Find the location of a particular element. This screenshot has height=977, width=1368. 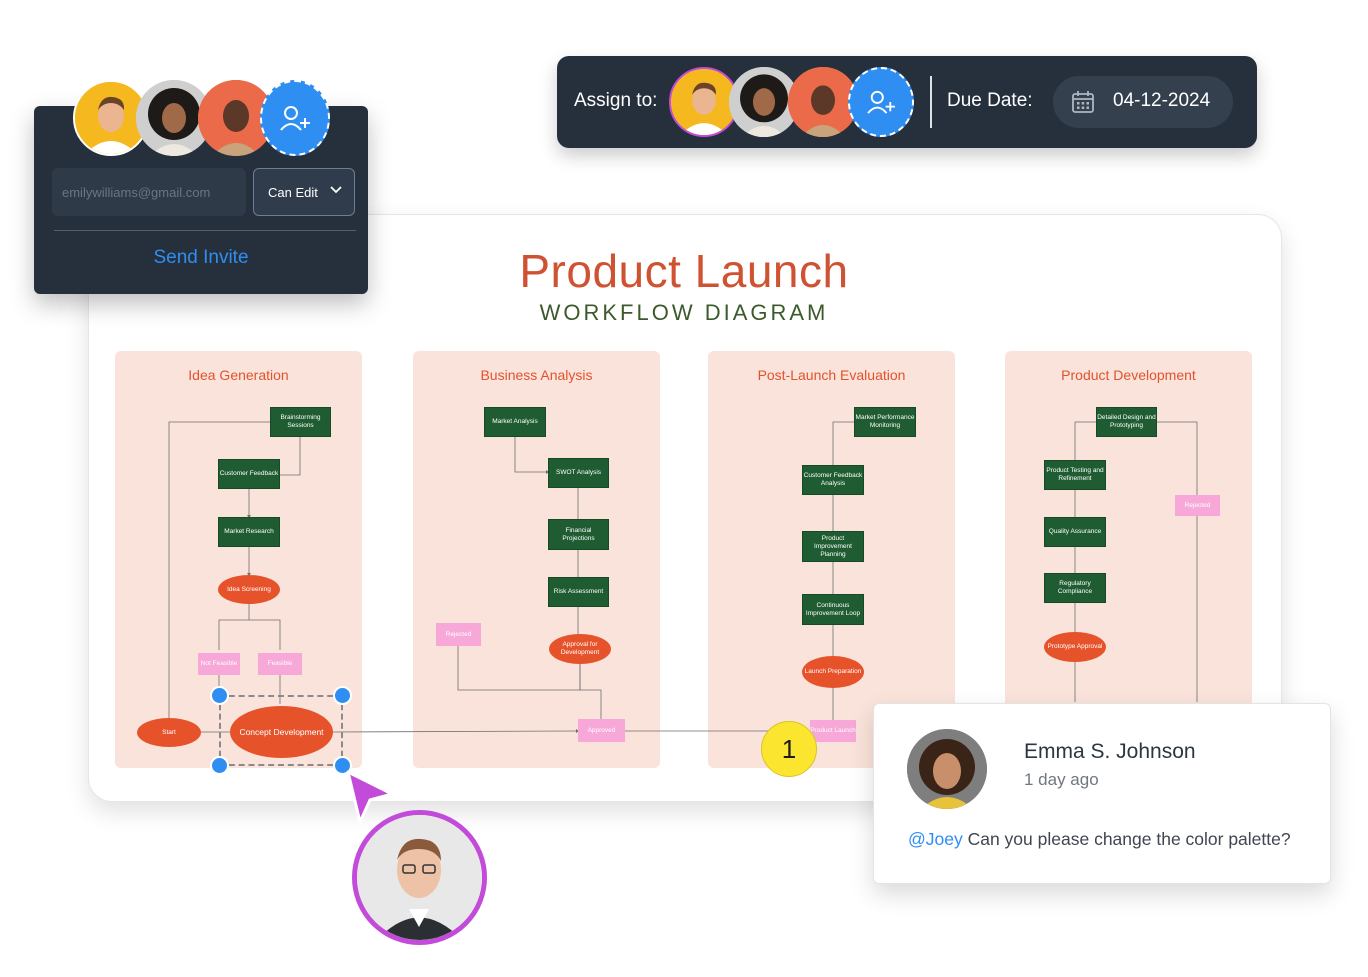

node-regulatory-compliance: Regulatory Compliance is located at coordinates (1075, 588).